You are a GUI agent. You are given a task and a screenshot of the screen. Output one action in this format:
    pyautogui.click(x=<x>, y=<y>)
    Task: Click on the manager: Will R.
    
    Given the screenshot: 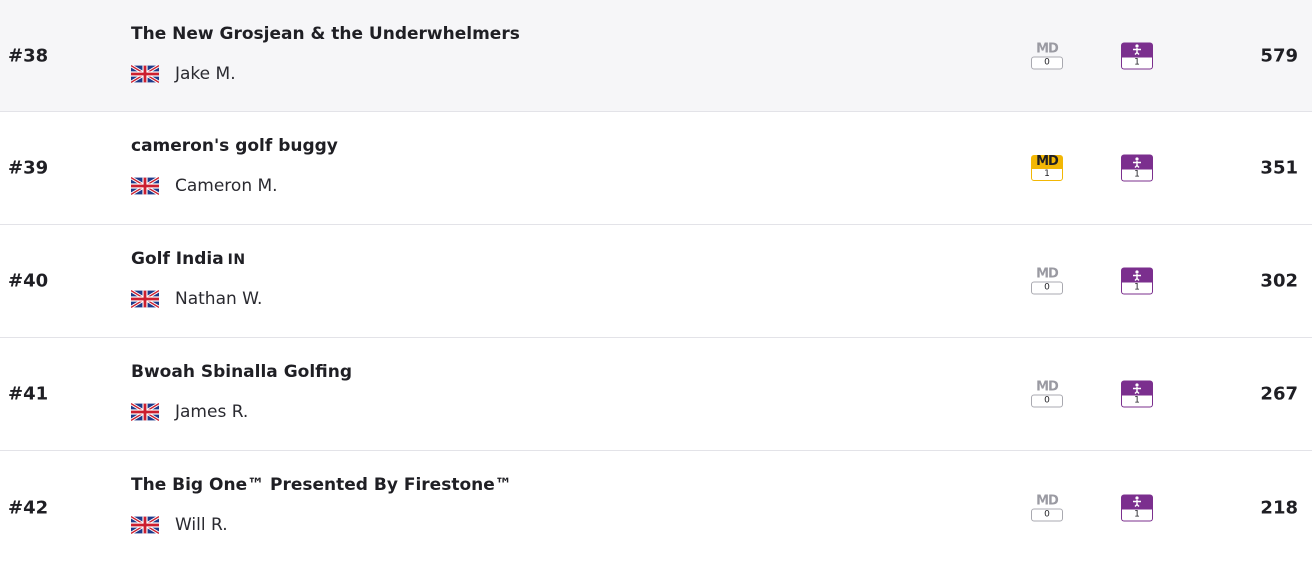 What is the action you would take?
    pyautogui.click(x=179, y=525)
    